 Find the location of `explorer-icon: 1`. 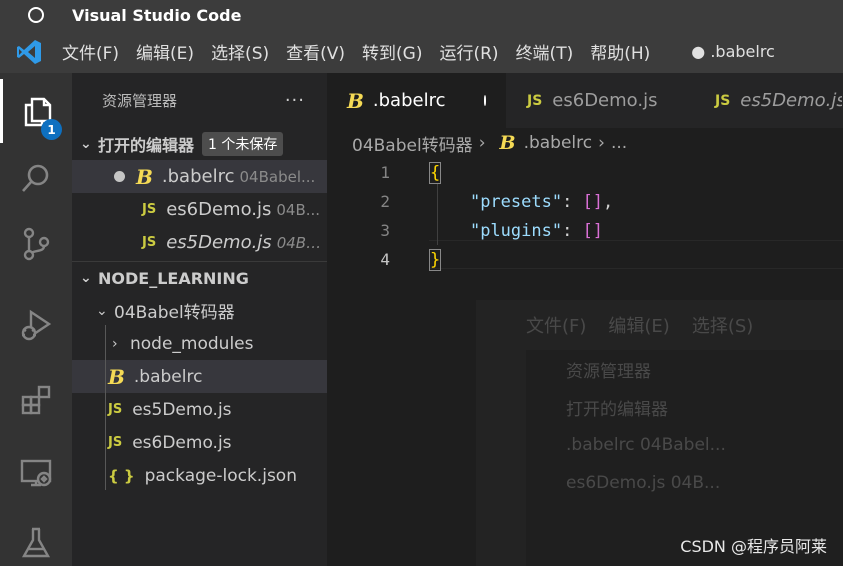

explorer-icon: 1 is located at coordinates (36, 111).